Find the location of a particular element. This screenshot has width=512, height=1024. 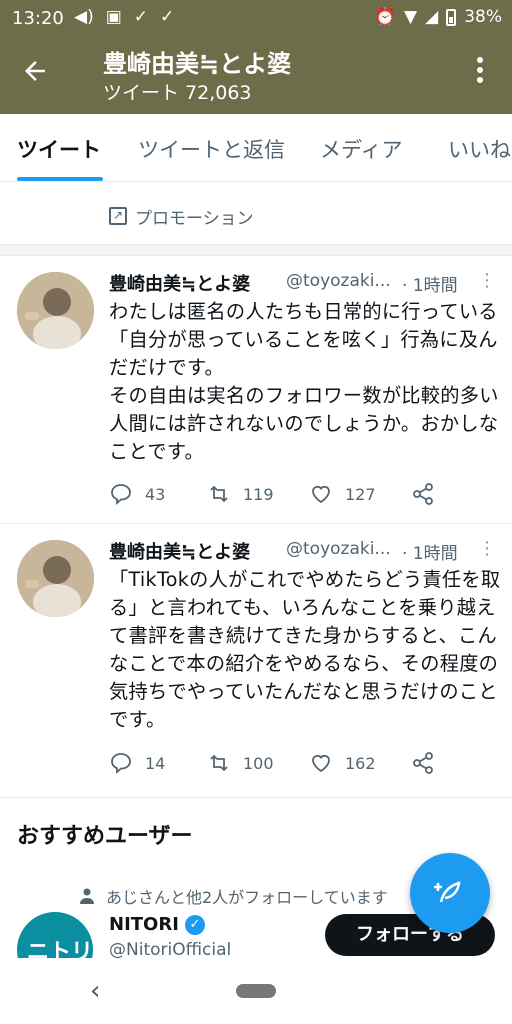

social-context-text: あじさんと他2人がフォローしています is located at coordinates (247, 897).